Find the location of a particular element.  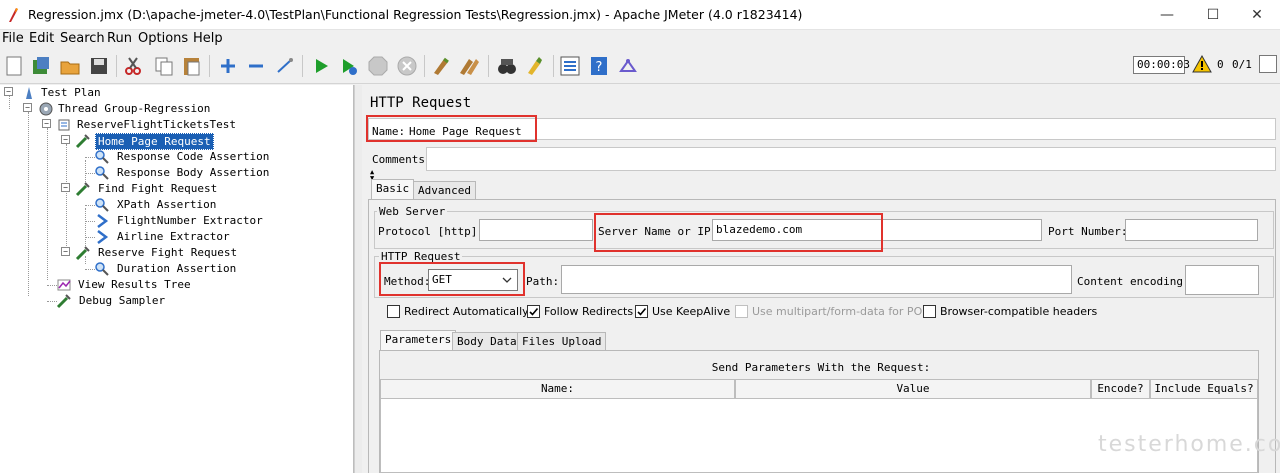

split-pane-divider is located at coordinates (358, 279).